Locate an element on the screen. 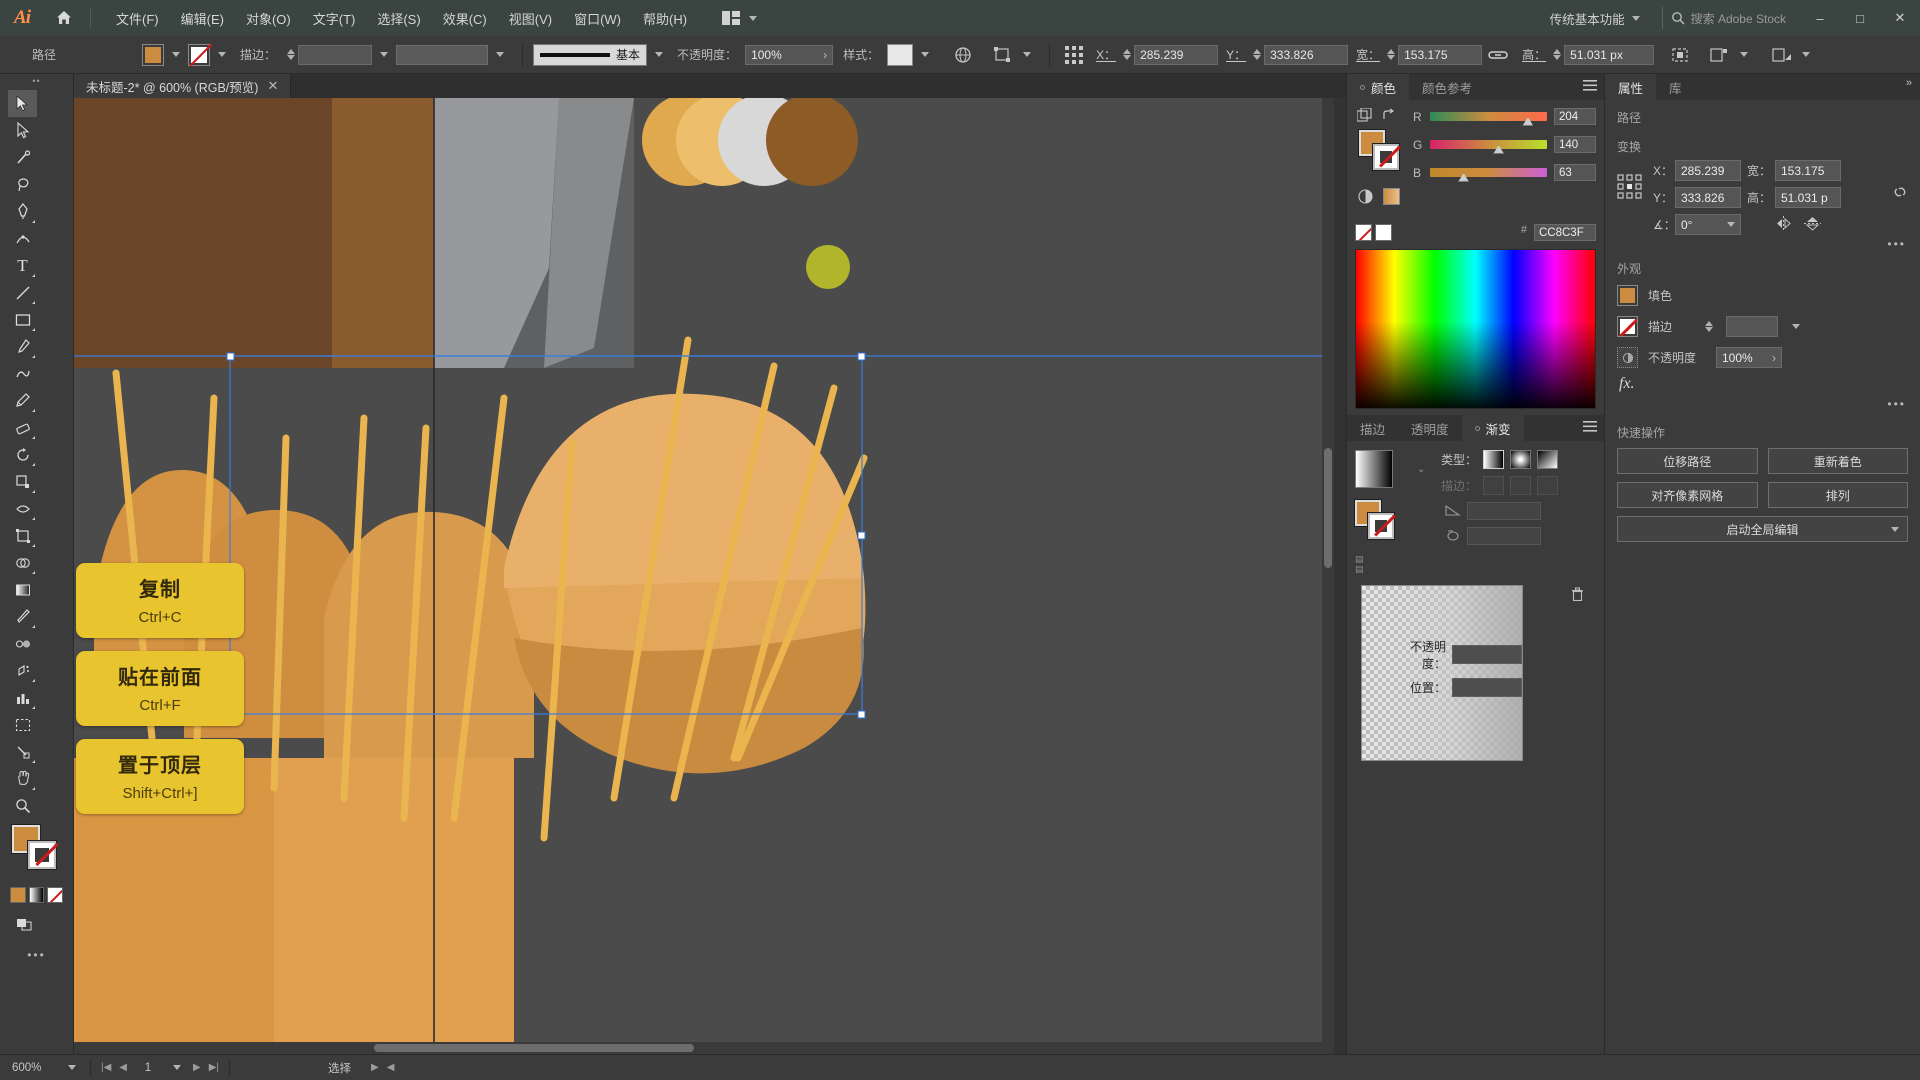  start-global-edit-button: 启动全局编辑 is located at coordinates (1762, 529).